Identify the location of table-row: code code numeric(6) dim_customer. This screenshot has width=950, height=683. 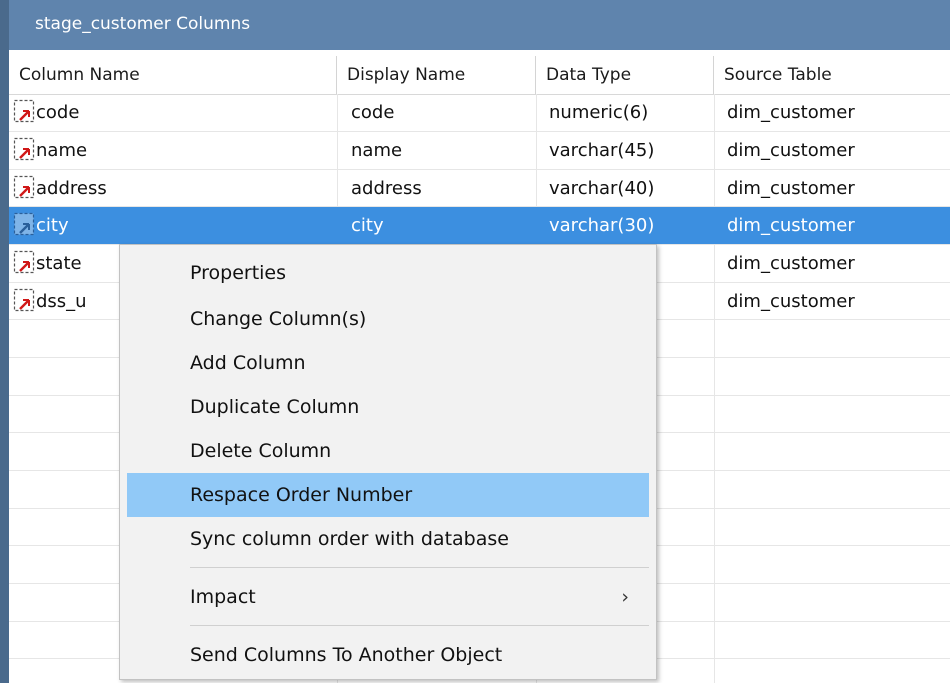
(479, 112).